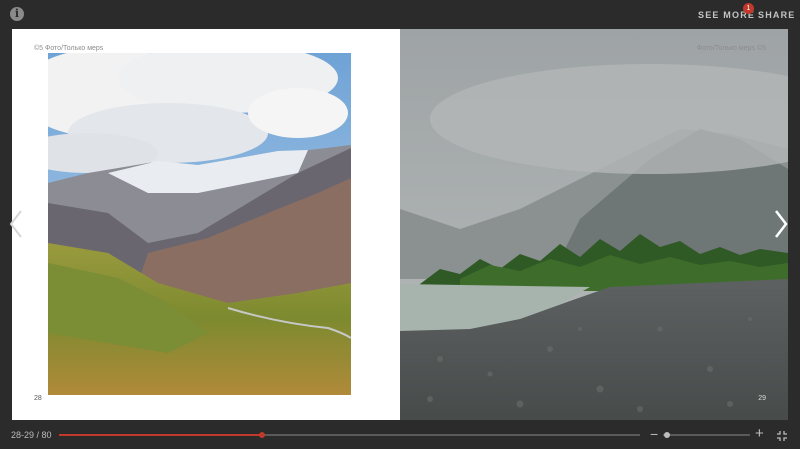 The width and height of the screenshot is (800, 449). What do you see at coordinates (731, 48) in the screenshot?
I see `right-page-header: Фото/Только мерs ©5` at bounding box center [731, 48].